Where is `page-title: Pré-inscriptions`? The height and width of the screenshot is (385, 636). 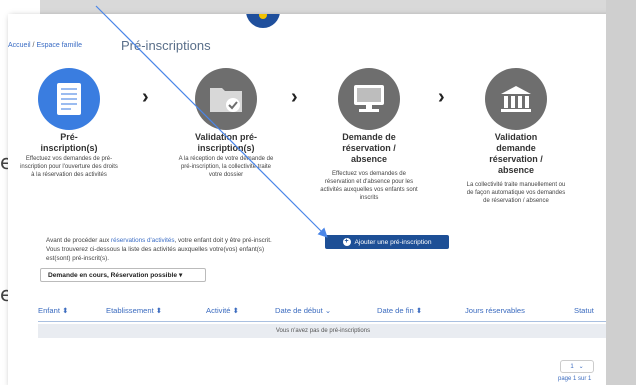 page-title: Pré-inscriptions is located at coordinates (166, 45).